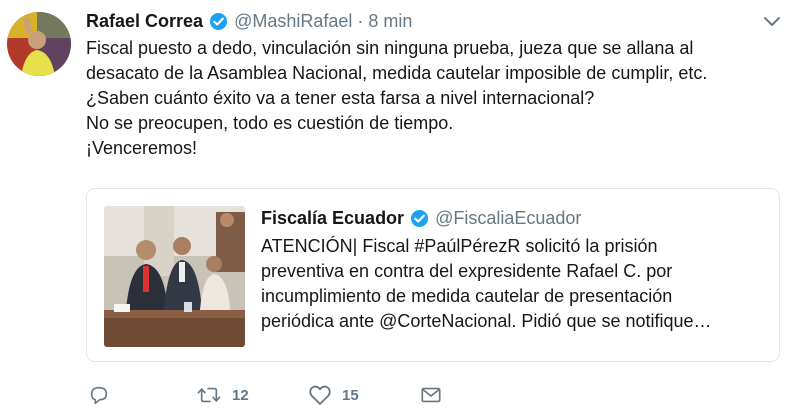 This screenshot has width=800, height=420. Describe the element at coordinates (240, 395) in the screenshot. I see `retweet-count: 12` at that location.